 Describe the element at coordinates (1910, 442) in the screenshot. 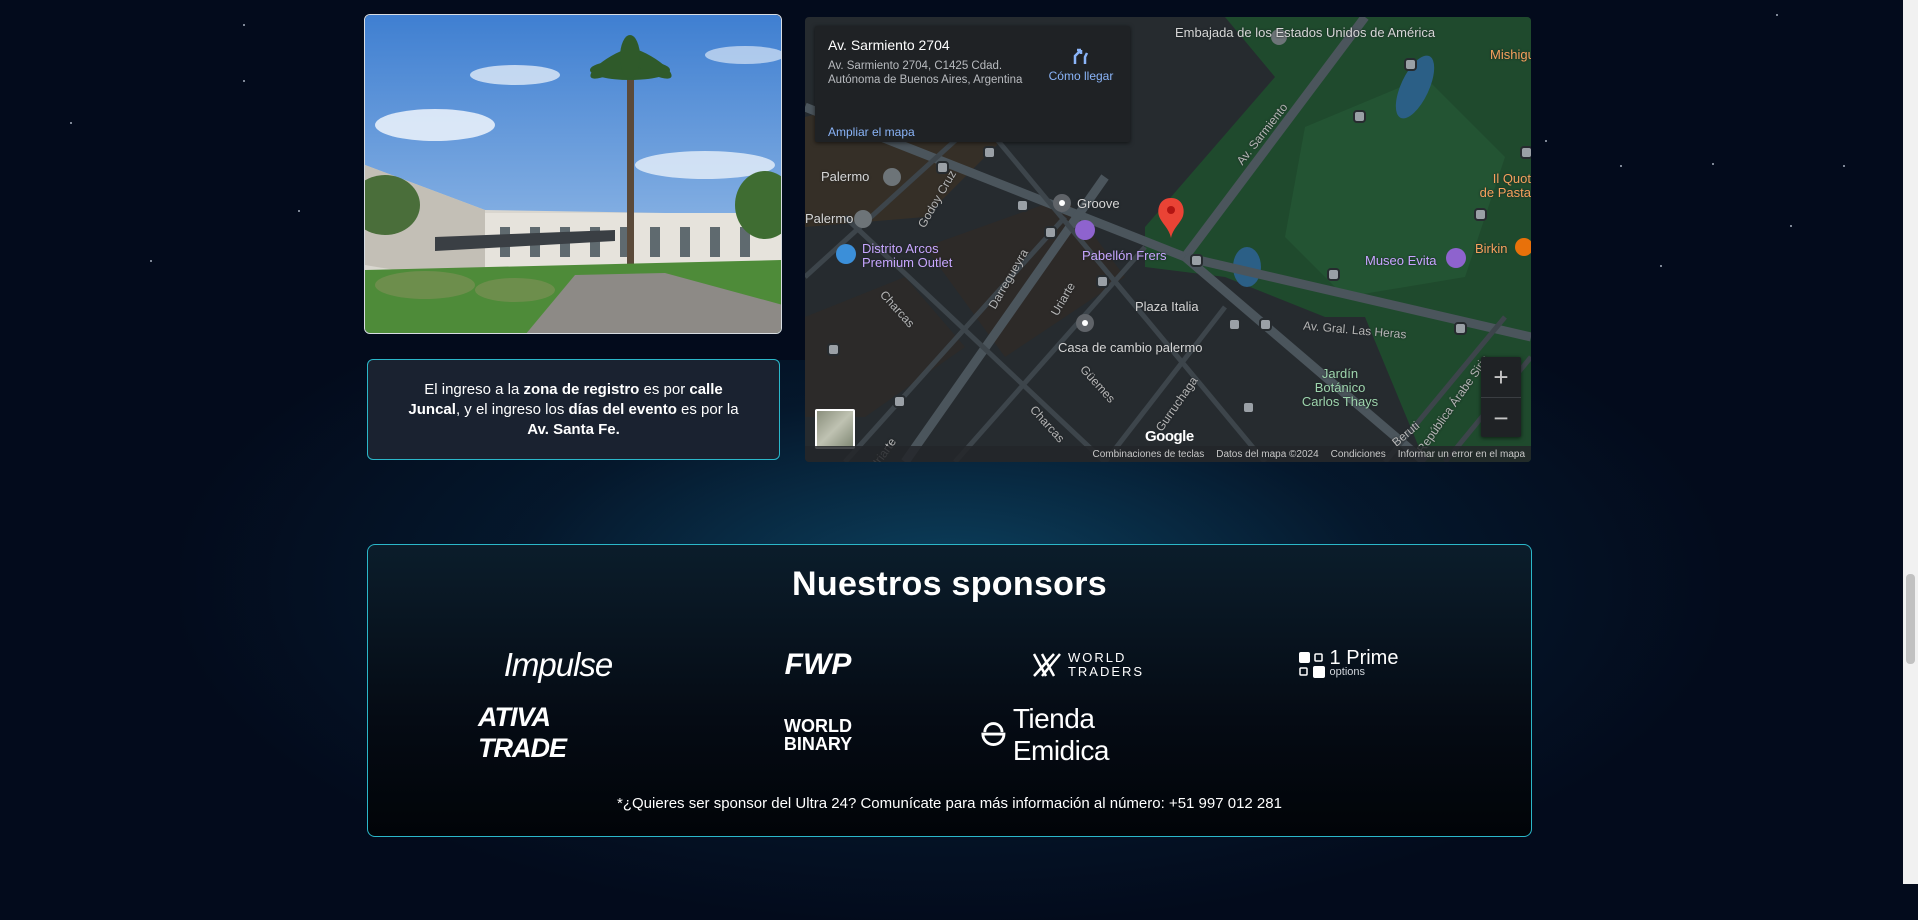

I see `page-scrollbar` at that location.